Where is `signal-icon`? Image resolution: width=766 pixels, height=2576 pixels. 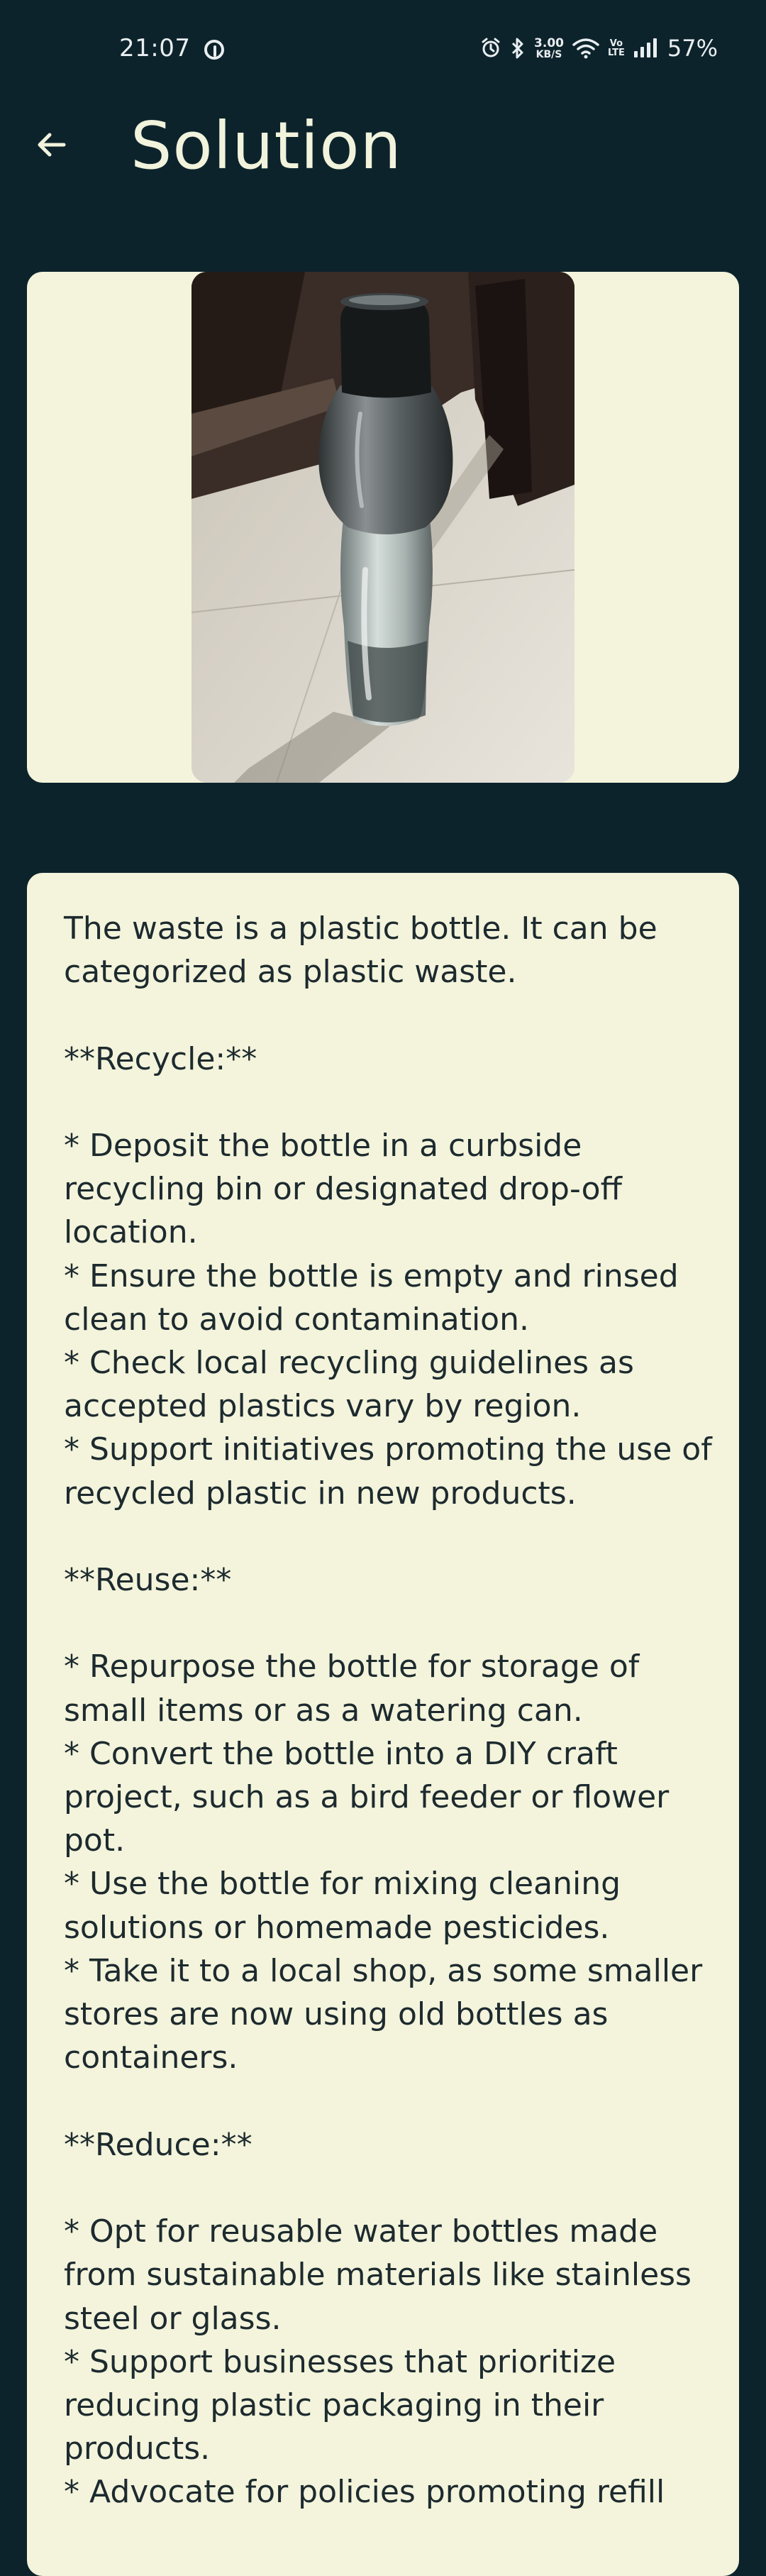 signal-icon is located at coordinates (645, 48).